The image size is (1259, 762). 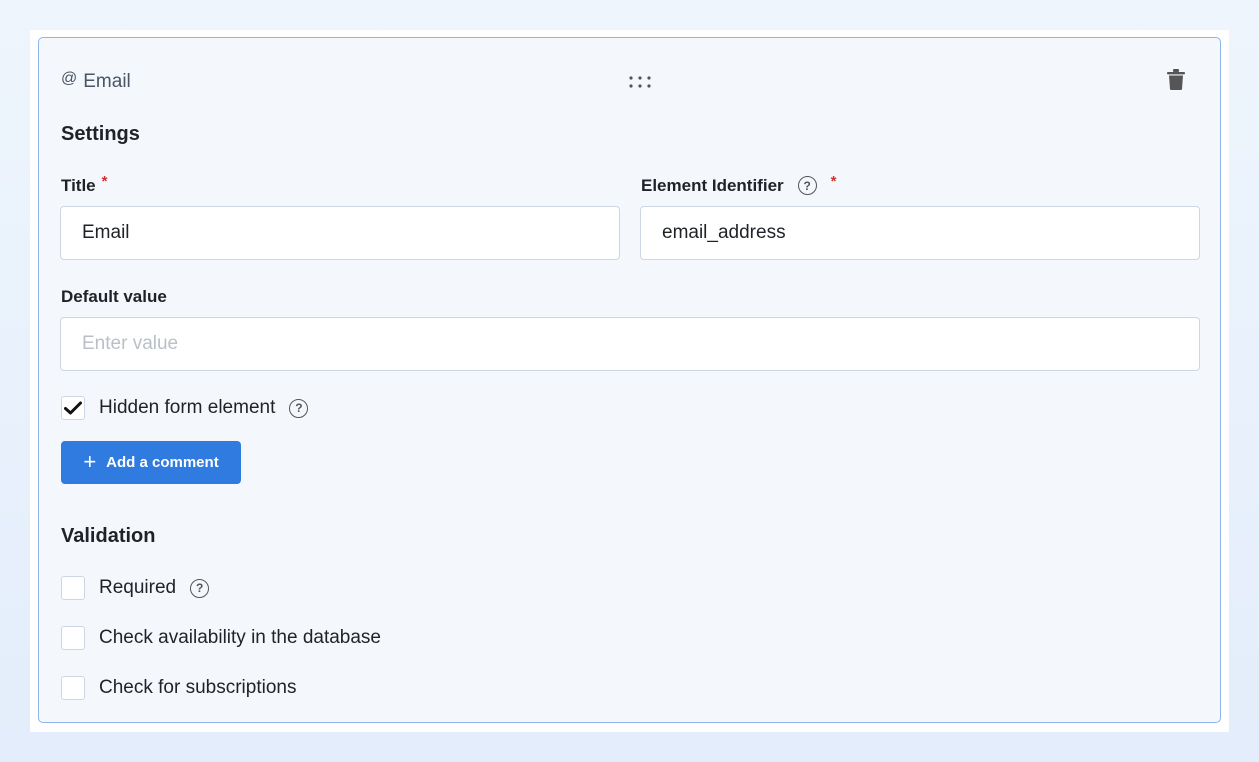 I want to click on hidden-element-label: Hidden form element, so click(x=187, y=407).